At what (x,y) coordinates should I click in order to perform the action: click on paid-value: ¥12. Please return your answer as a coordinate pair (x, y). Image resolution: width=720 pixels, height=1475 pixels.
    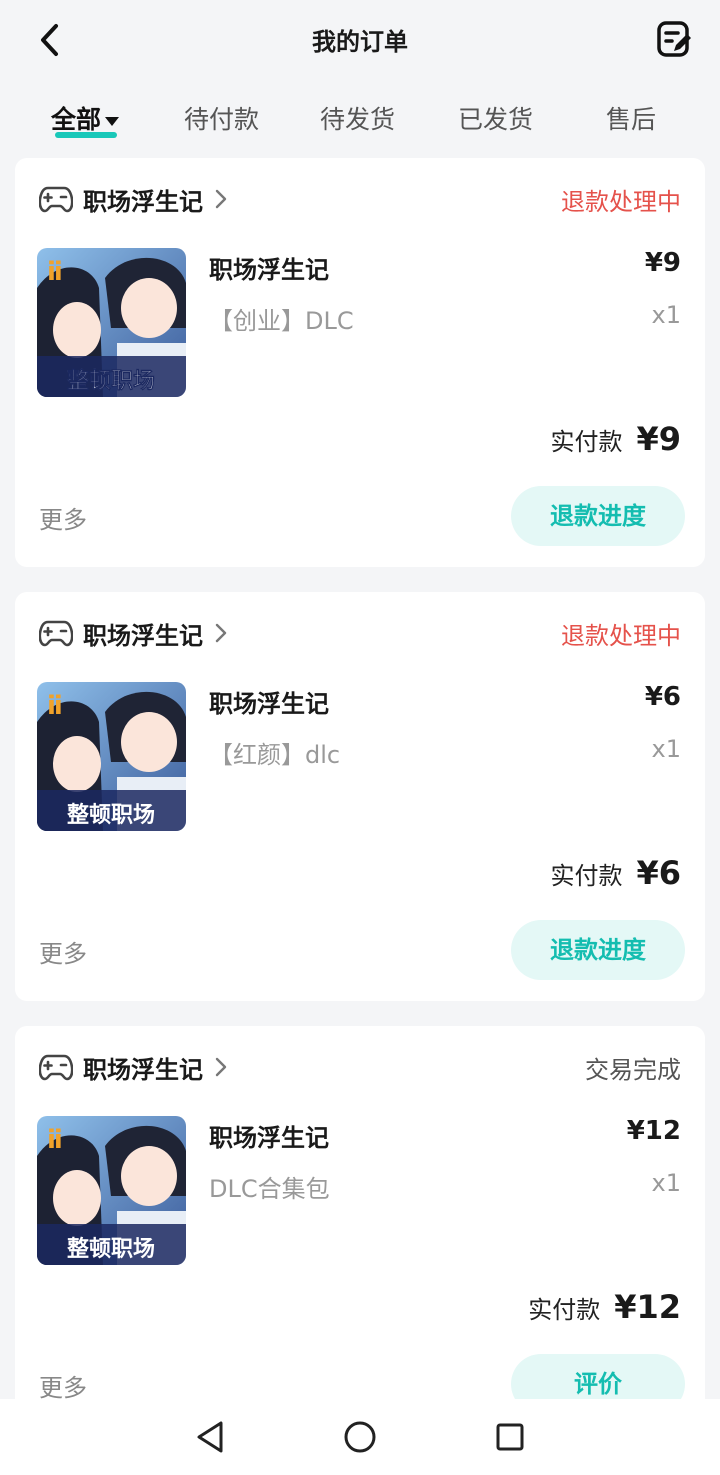
    Looking at the image, I should click on (647, 1307).